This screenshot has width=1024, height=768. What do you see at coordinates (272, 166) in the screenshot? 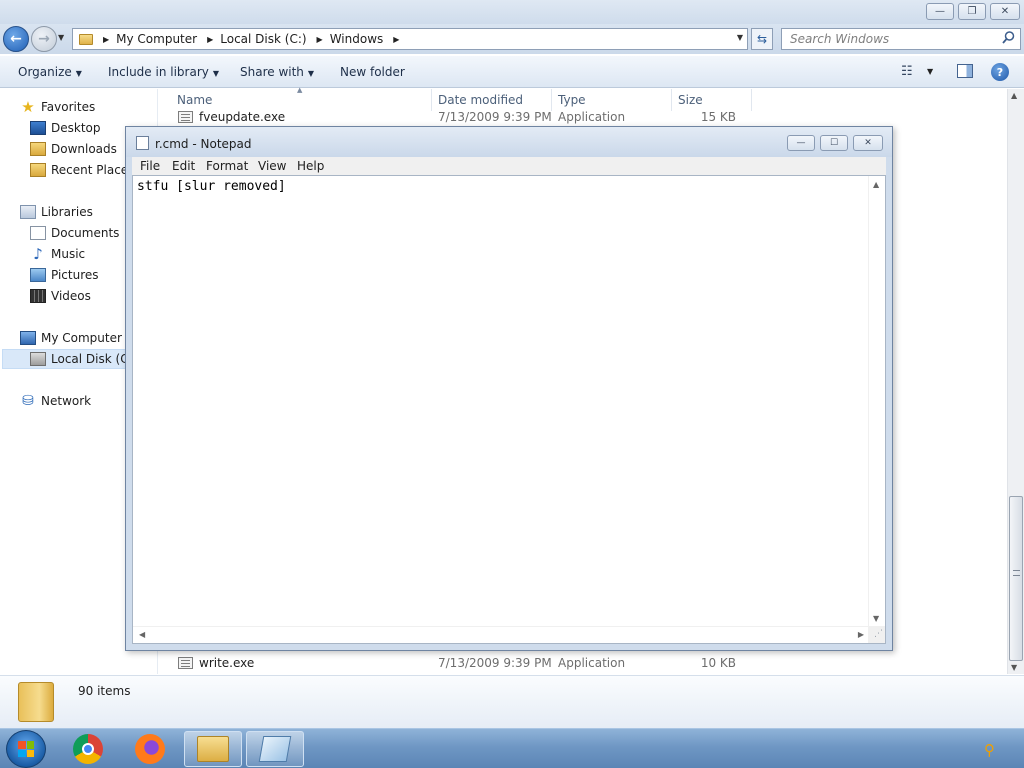
I see `menu-view: View` at bounding box center [272, 166].